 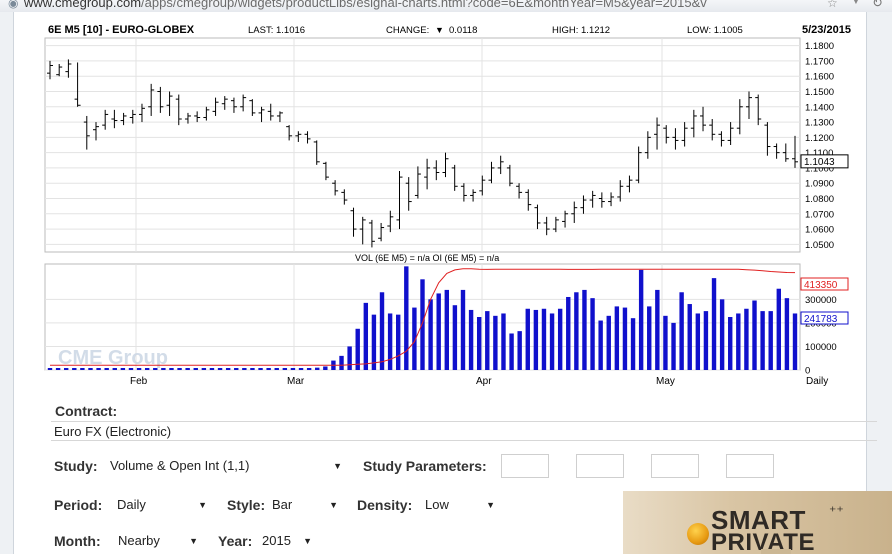 I want to click on year-label: Year:, so click(x=235, y=541).